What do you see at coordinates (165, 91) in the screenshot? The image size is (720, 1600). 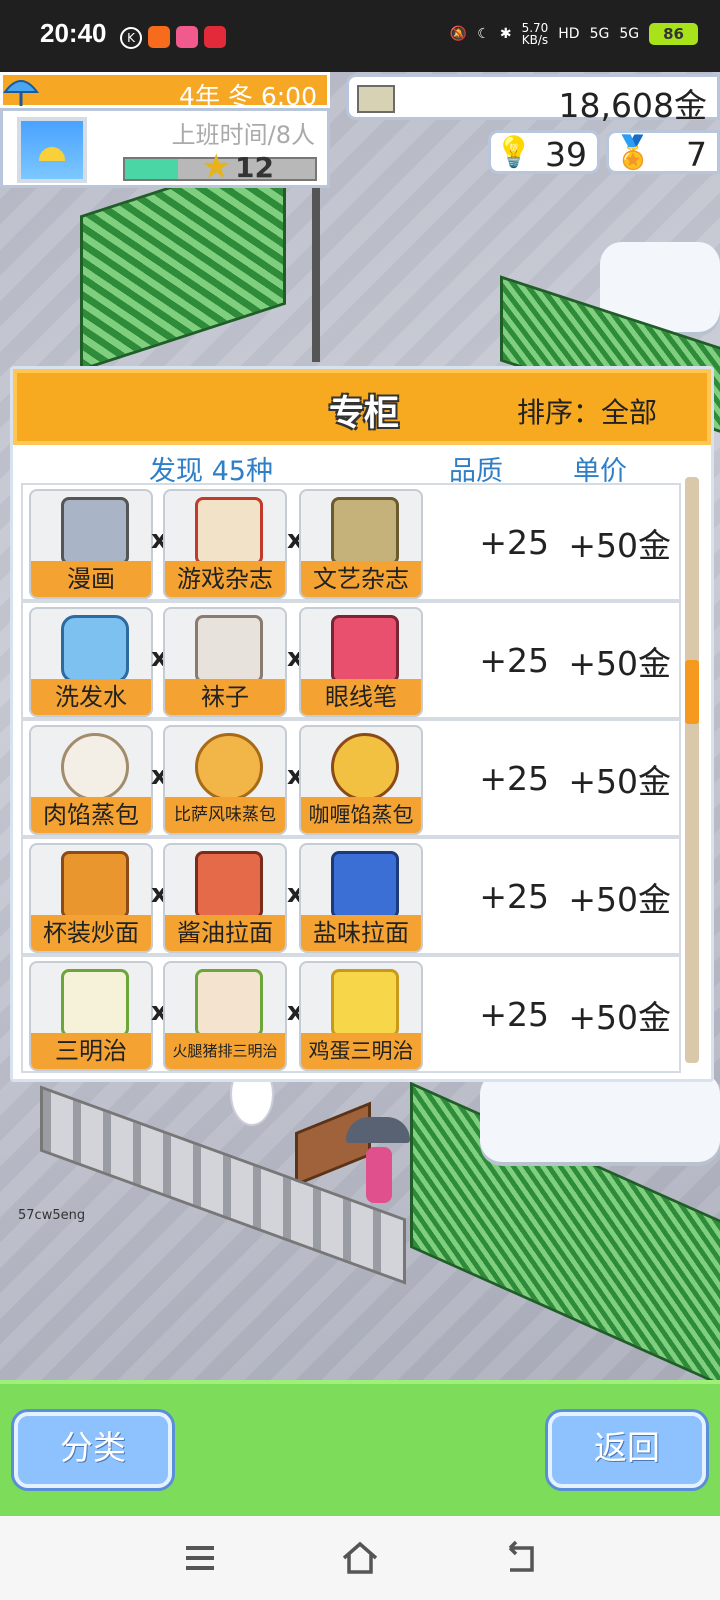 I see `date-bar: 4年 冬 6:00` at bounding box center [165, 91].